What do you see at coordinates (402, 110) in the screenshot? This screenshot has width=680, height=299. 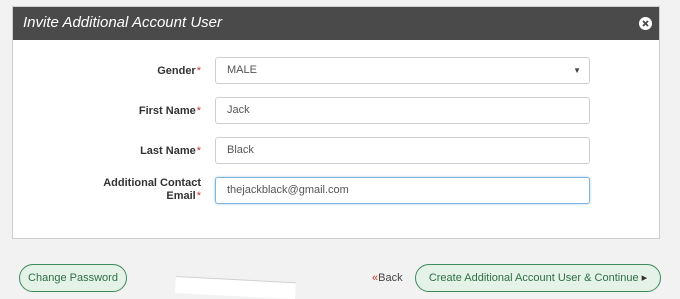 I see `first-name-input: Jack` at bounding box center [402, 110].